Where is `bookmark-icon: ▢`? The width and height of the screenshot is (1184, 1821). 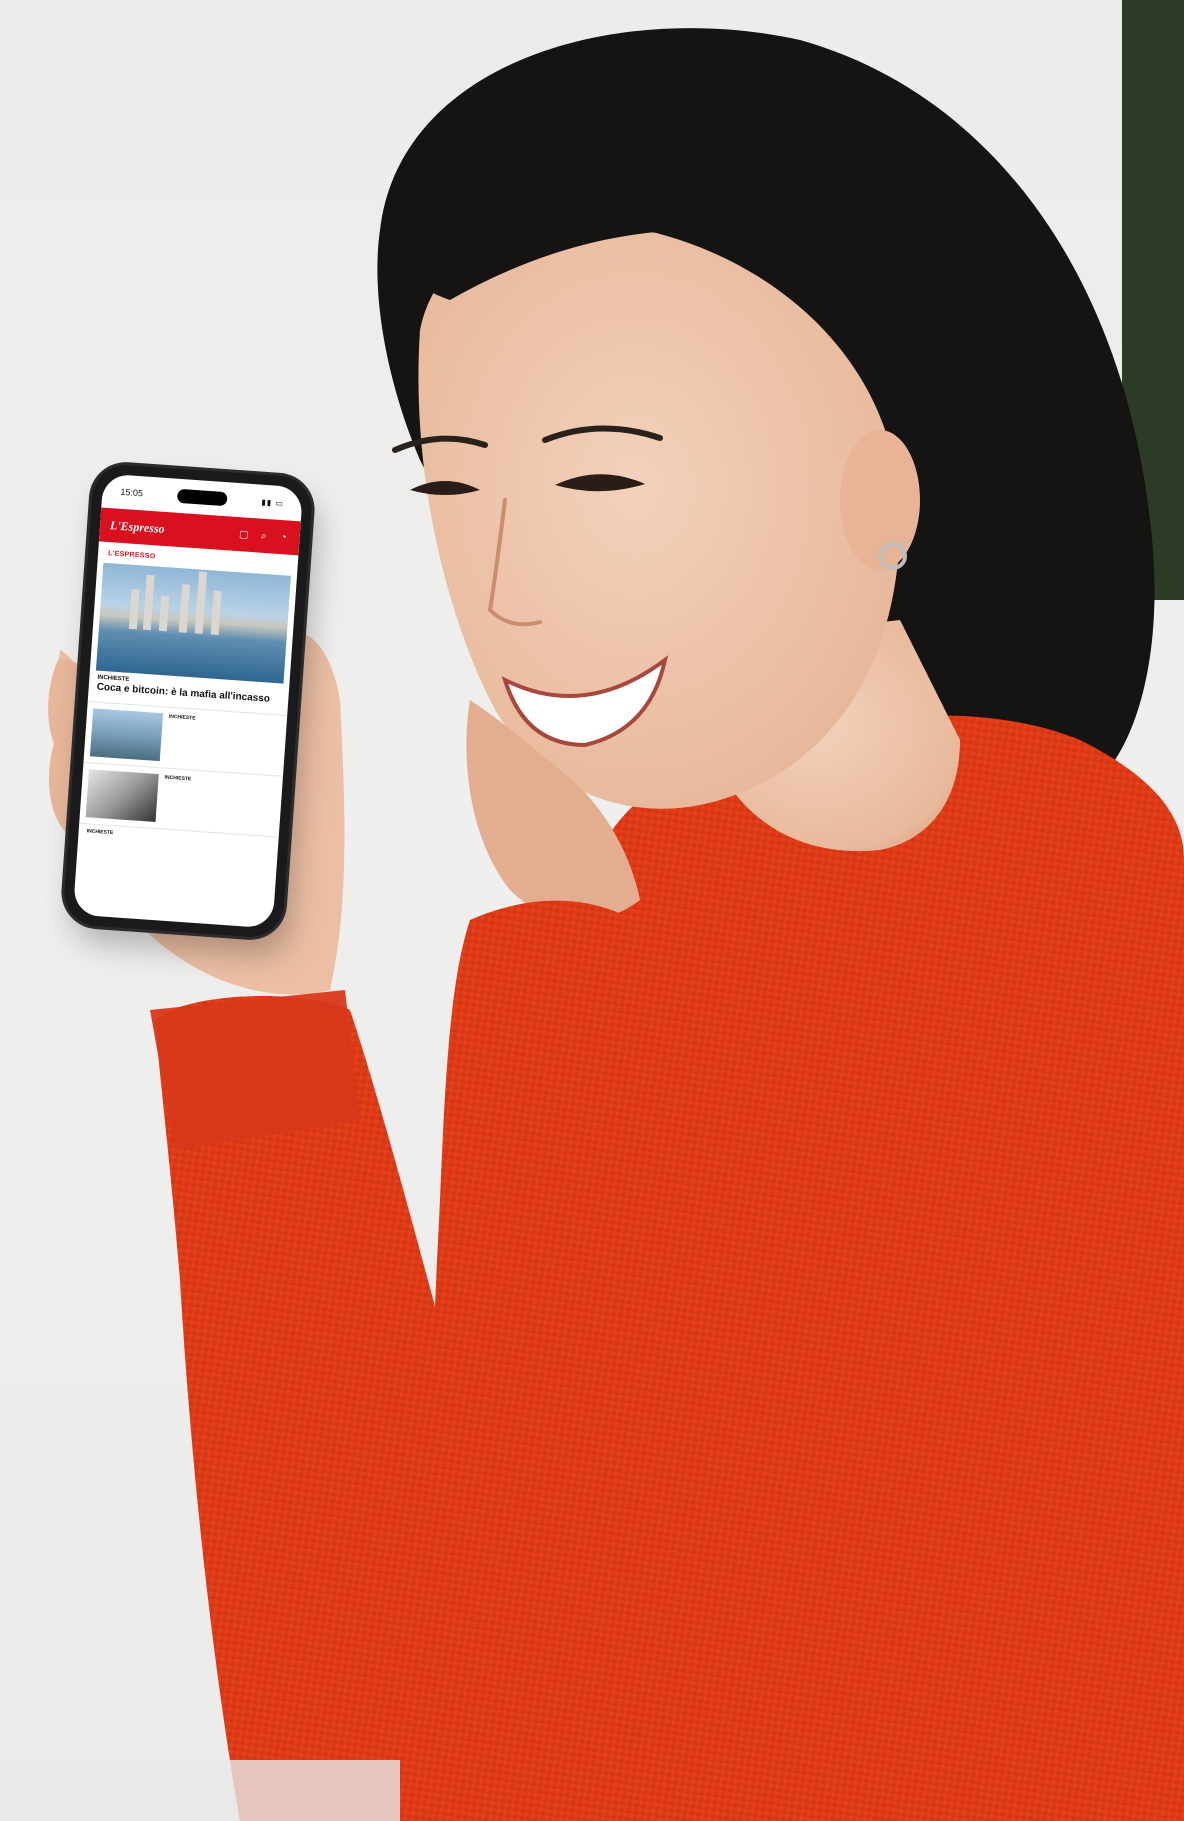
bookmark-icon: ▢ is located at coordinates (243, 535).